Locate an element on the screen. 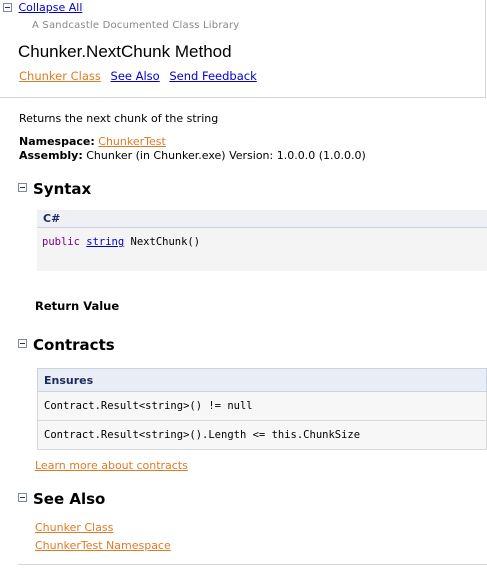  namespace-line: Namespace: ChunkerTest is located at coordinates (92, 141).